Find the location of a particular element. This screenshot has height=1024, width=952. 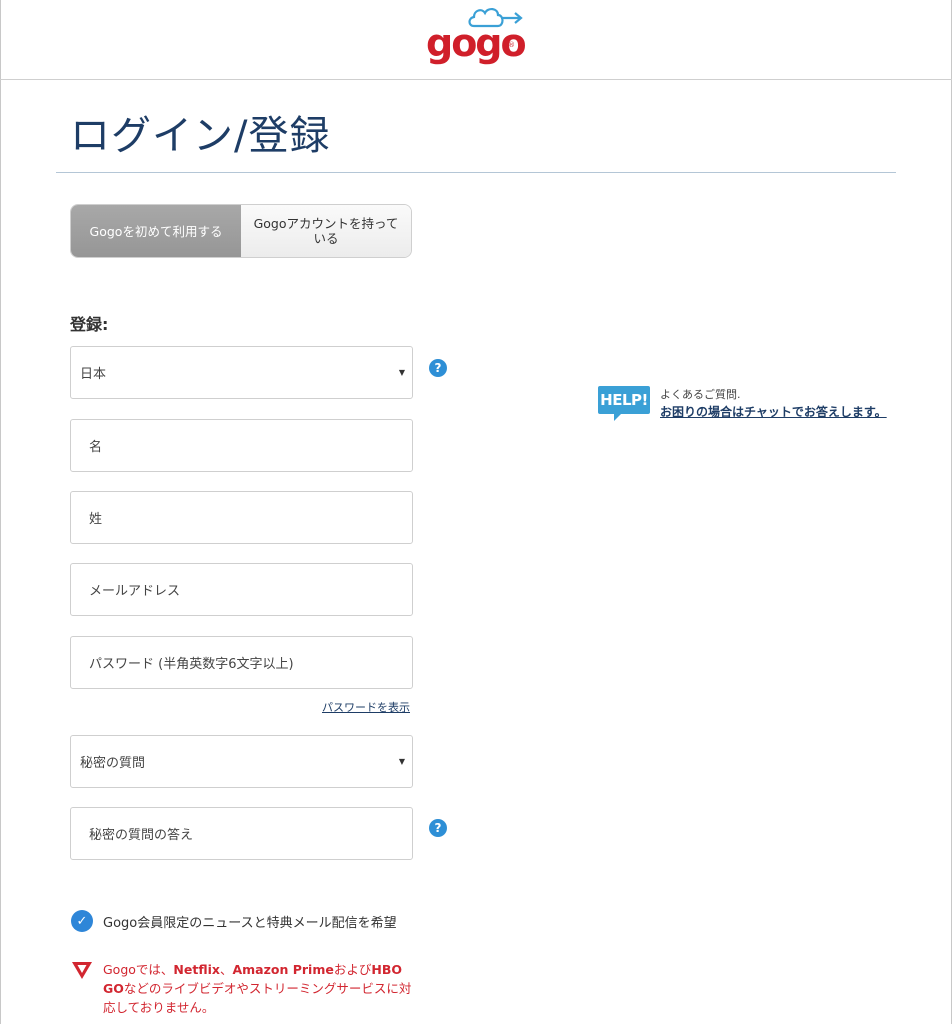

secret-question-select: 秘密の質問 ▼ is located at coordinates (241, 761).